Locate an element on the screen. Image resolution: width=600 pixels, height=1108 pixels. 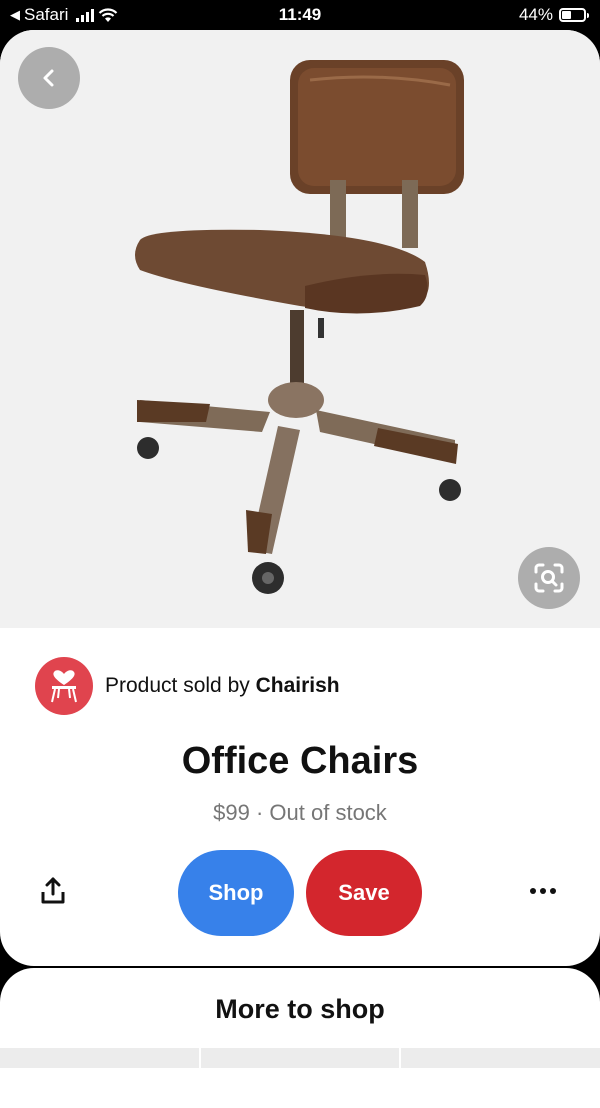
lens-search-icon is located at coordinates (549, 578).